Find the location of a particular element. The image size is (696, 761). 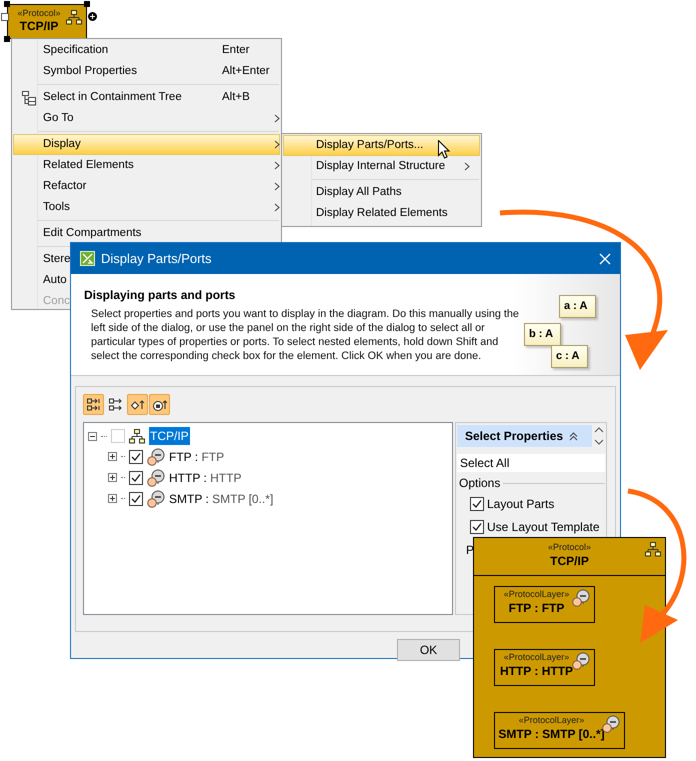

menu-item: Tools is located at coordinates (146, 207).